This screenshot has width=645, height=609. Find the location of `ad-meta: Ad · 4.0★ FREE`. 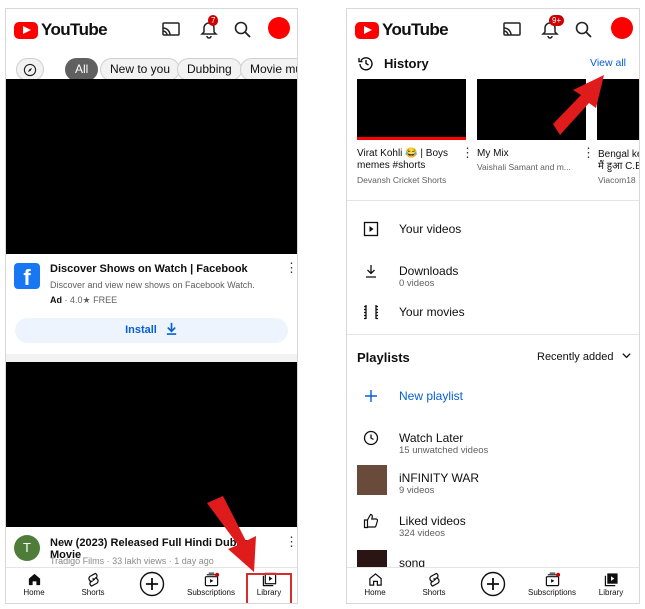

ad-meta: Ad · 4.0★ FREE is located at coordinates (83, 300).